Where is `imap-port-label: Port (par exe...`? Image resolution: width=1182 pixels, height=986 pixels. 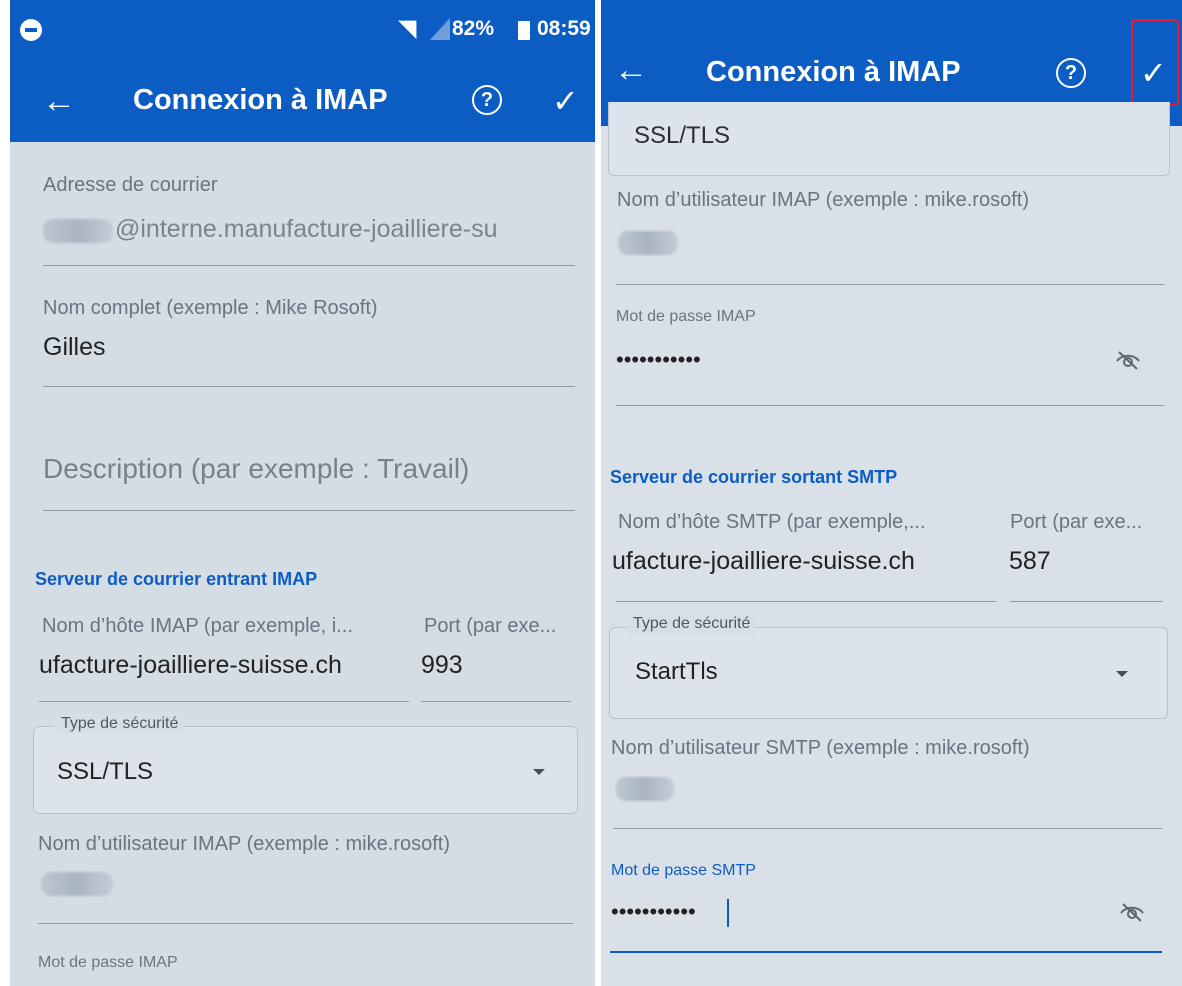
imap-port-label: Port (par exe... is located at coordinates (490, 626).